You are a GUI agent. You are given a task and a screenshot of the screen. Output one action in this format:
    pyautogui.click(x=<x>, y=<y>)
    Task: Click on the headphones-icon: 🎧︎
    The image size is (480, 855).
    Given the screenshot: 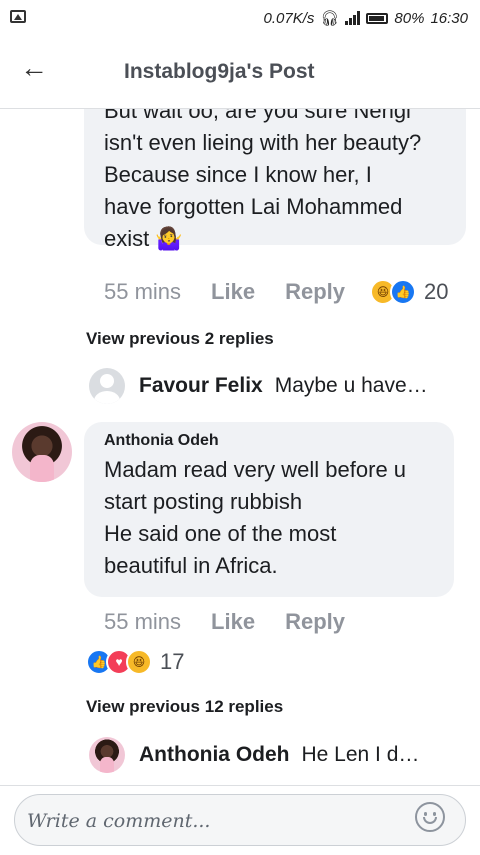 What is the action you would take?
    pyautogui.click(x=330, y=18)
    